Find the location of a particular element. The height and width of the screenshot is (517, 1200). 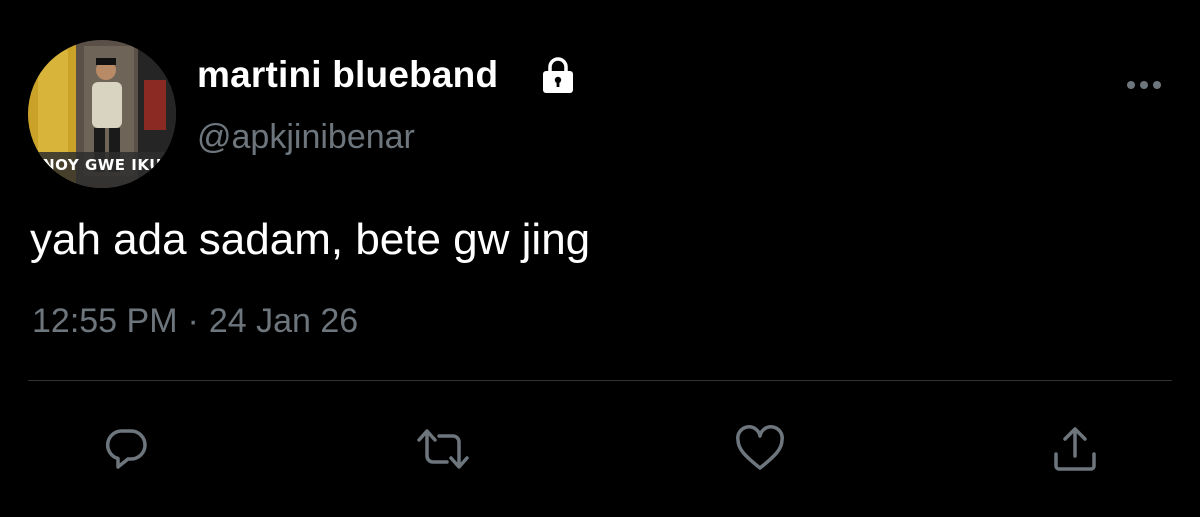

share-icon is located at coordinates (1075, 449).